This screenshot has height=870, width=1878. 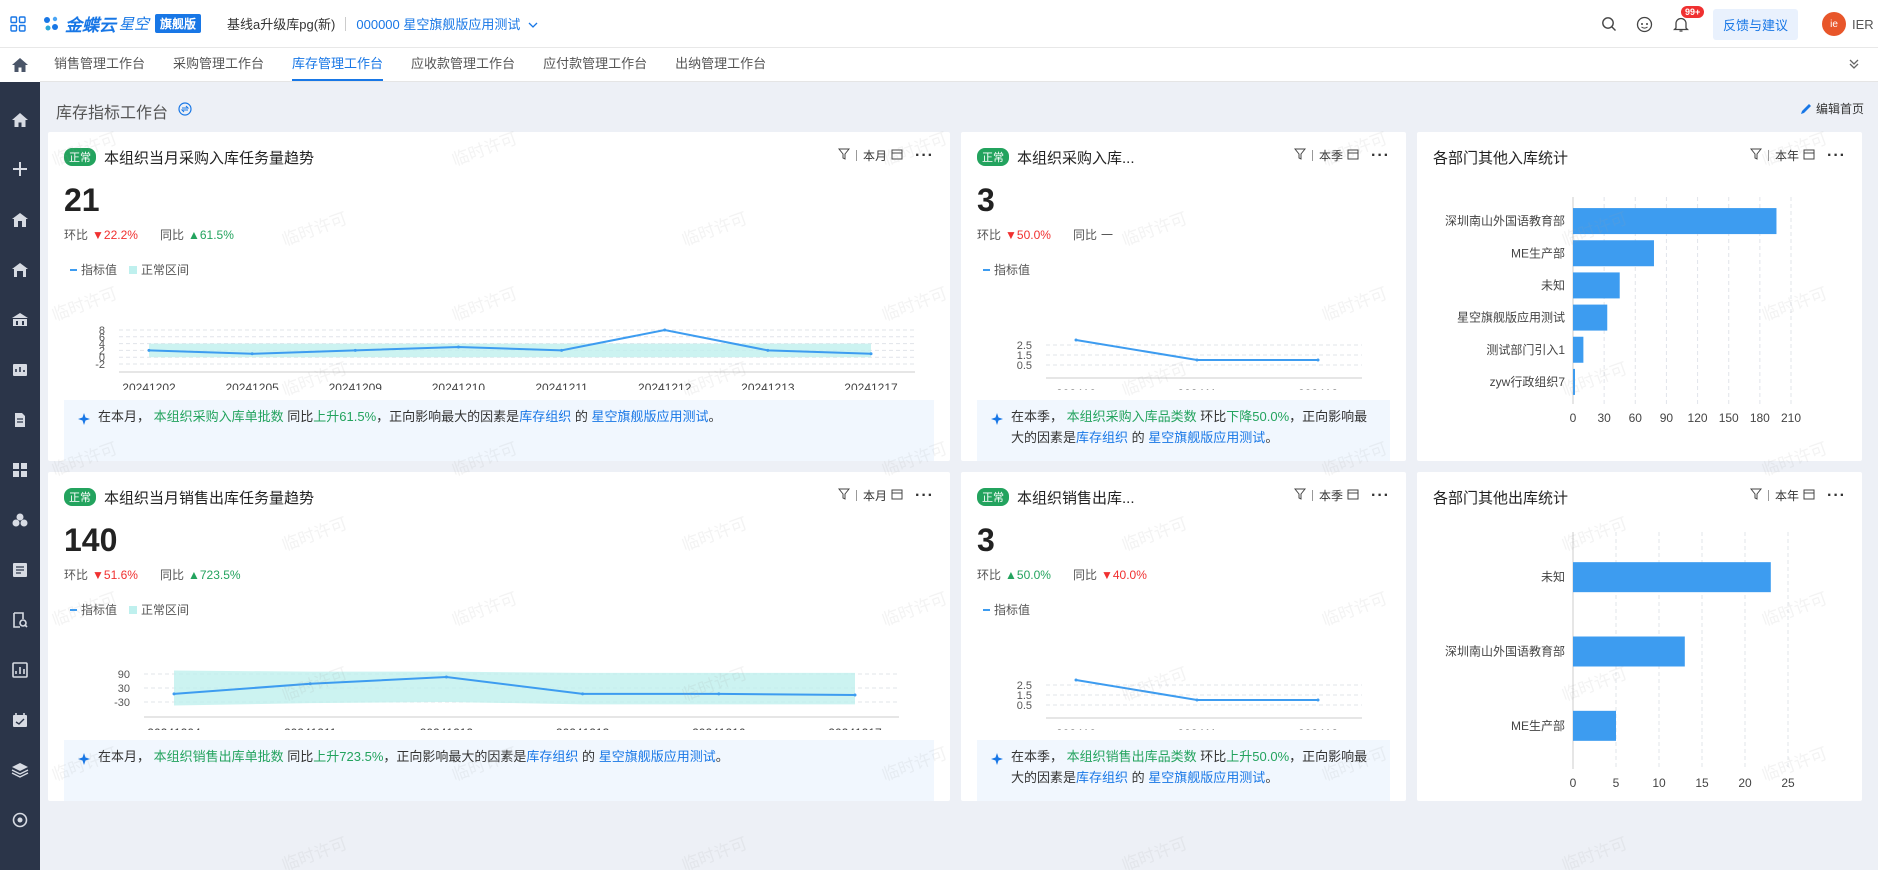 What do you see at coordinates (218, 64) in the screenshot?
I see `tab-purchase: 采购管理工作台` at bounding box center [218, 64].